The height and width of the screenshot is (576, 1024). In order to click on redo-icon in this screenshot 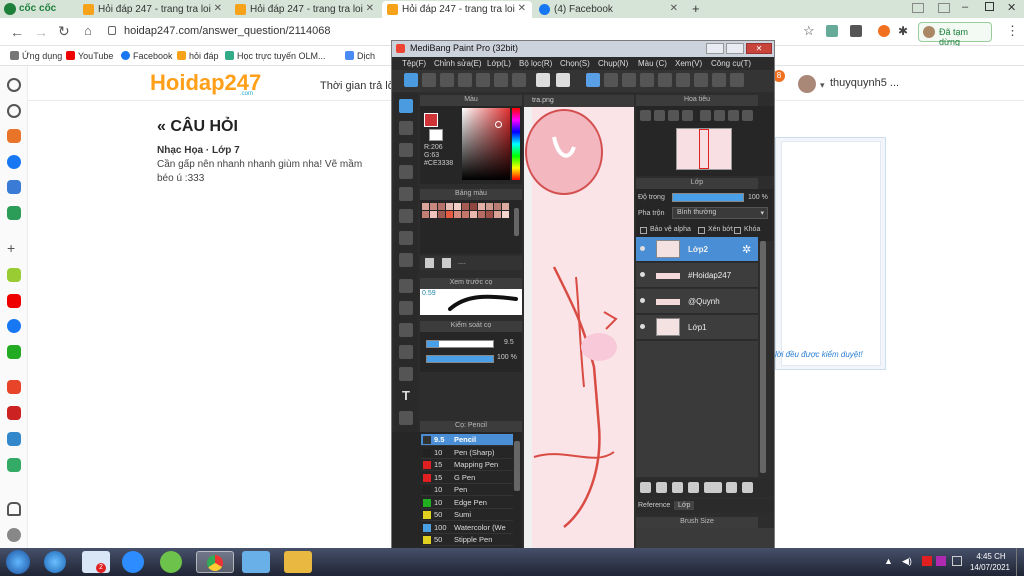, I will do `click(563, 80)`.